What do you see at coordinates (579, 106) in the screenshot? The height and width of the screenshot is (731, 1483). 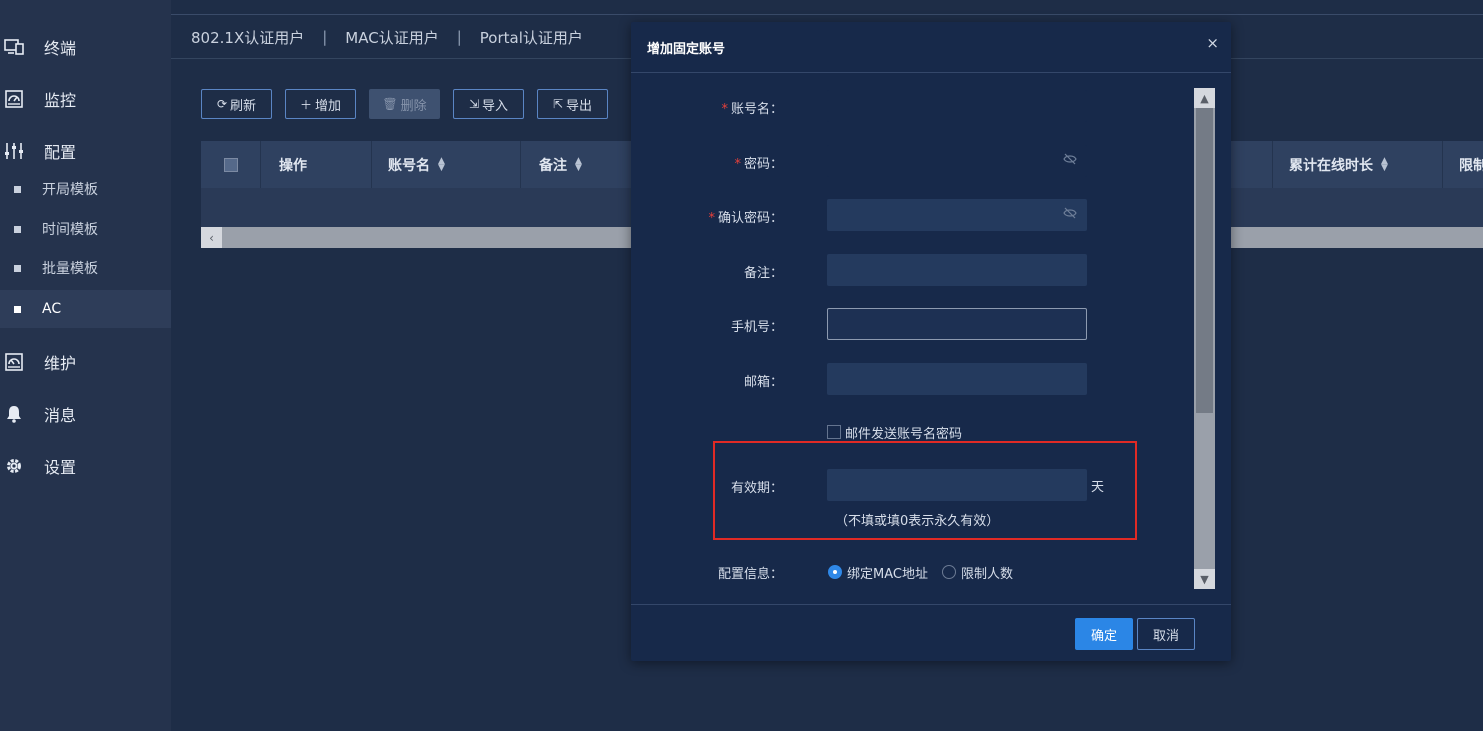 I see `export-label: 导出` at bounding box center [579, 106].